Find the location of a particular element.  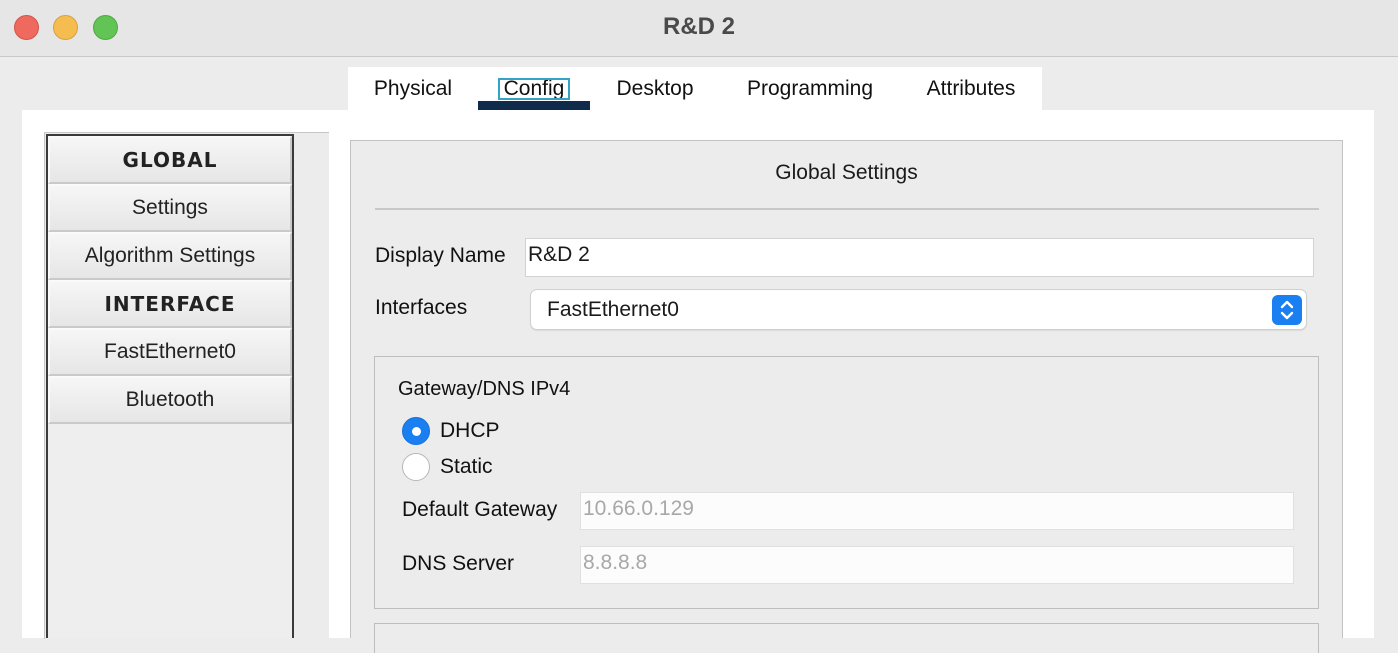

tab-label: Programming is located at coordinates (810, 88).